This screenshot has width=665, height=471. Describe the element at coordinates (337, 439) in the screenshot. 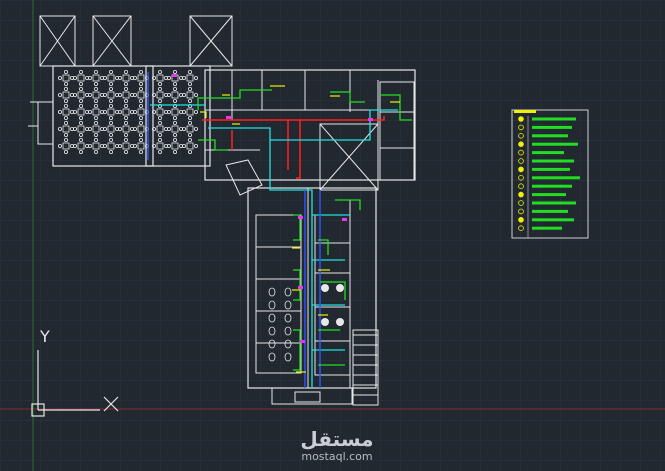

I see `watermark-arabic: مستقل` at that location.